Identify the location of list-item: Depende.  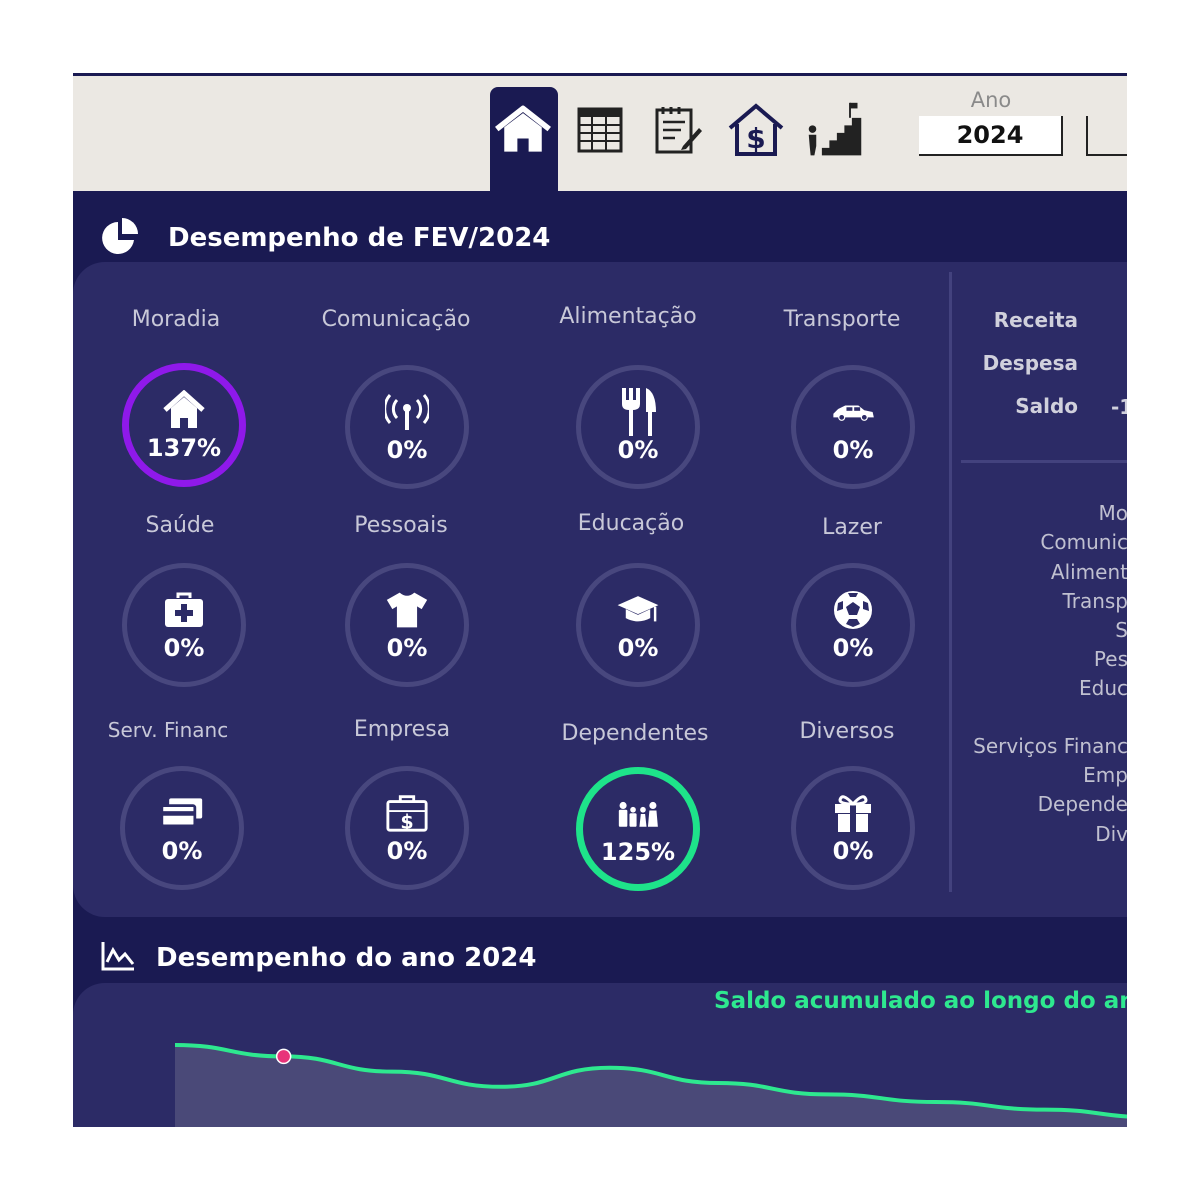
(1082, 804).